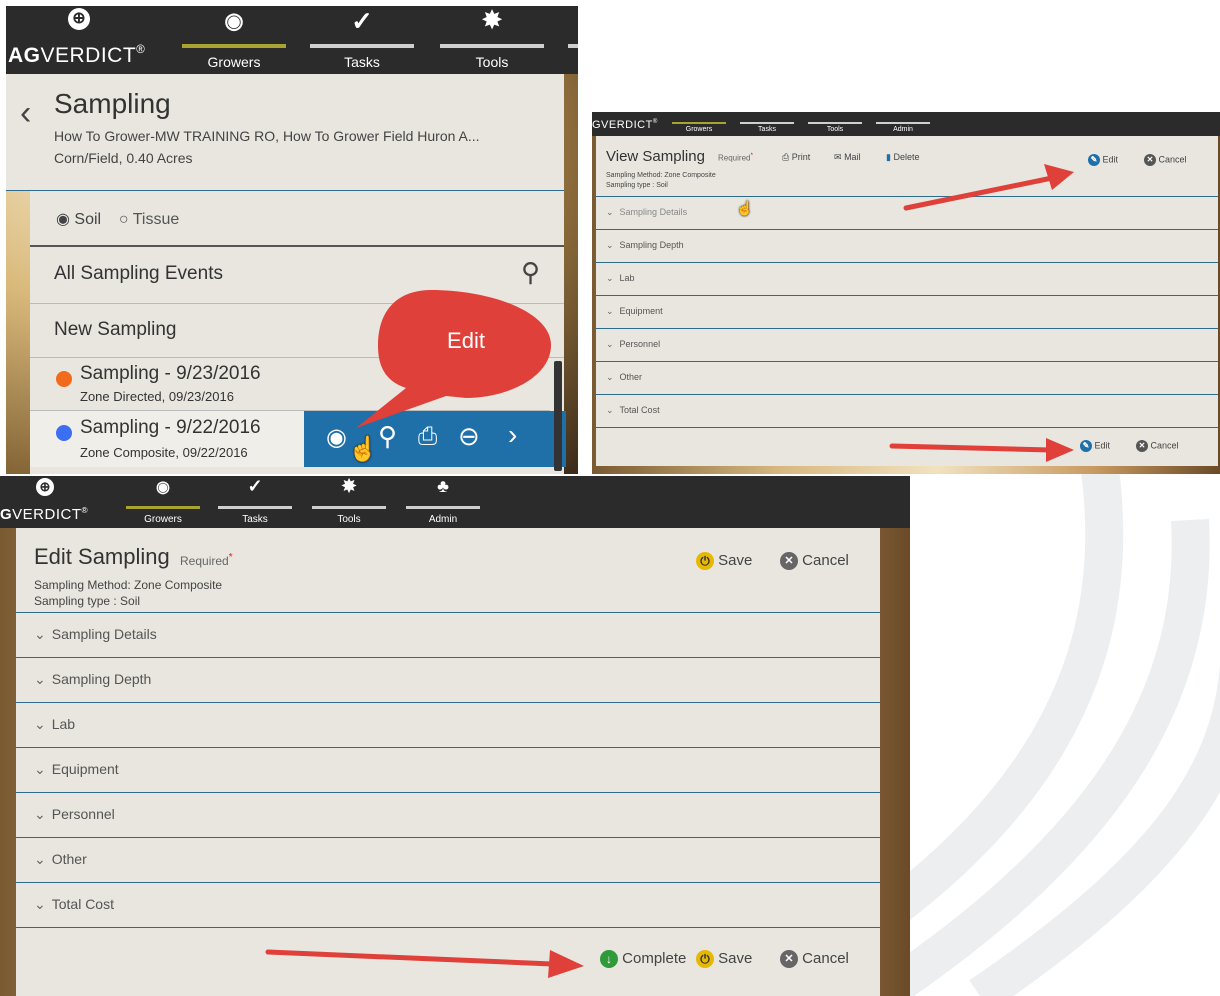  I want to click on complete-button: ↓ Complete, so click(643, 959).